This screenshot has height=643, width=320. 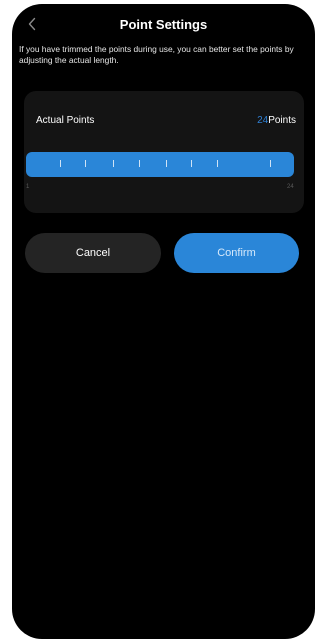 What do you see at coordinates (263, 120) in the screenshot?
I see `points-number: 24` at bounding box center [263, 120].